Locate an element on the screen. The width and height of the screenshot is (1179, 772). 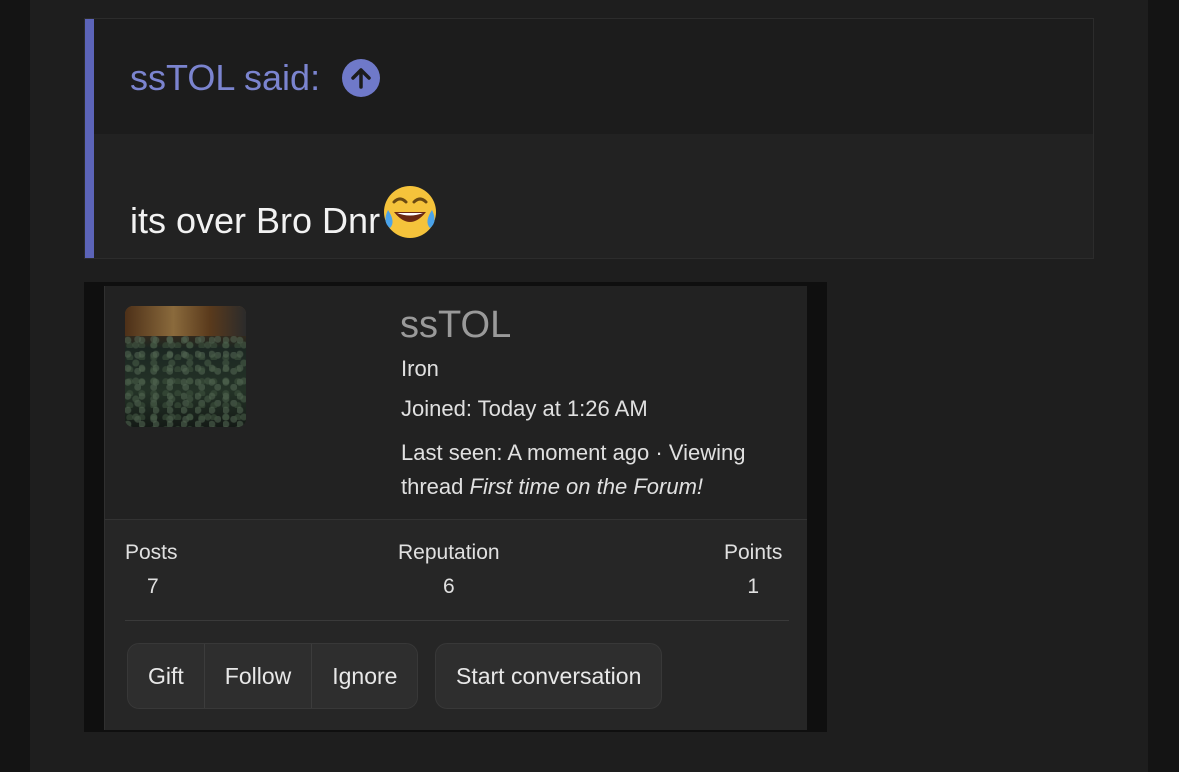
quote-author-label: ssTOL said: is located at coordinates (225, 78).